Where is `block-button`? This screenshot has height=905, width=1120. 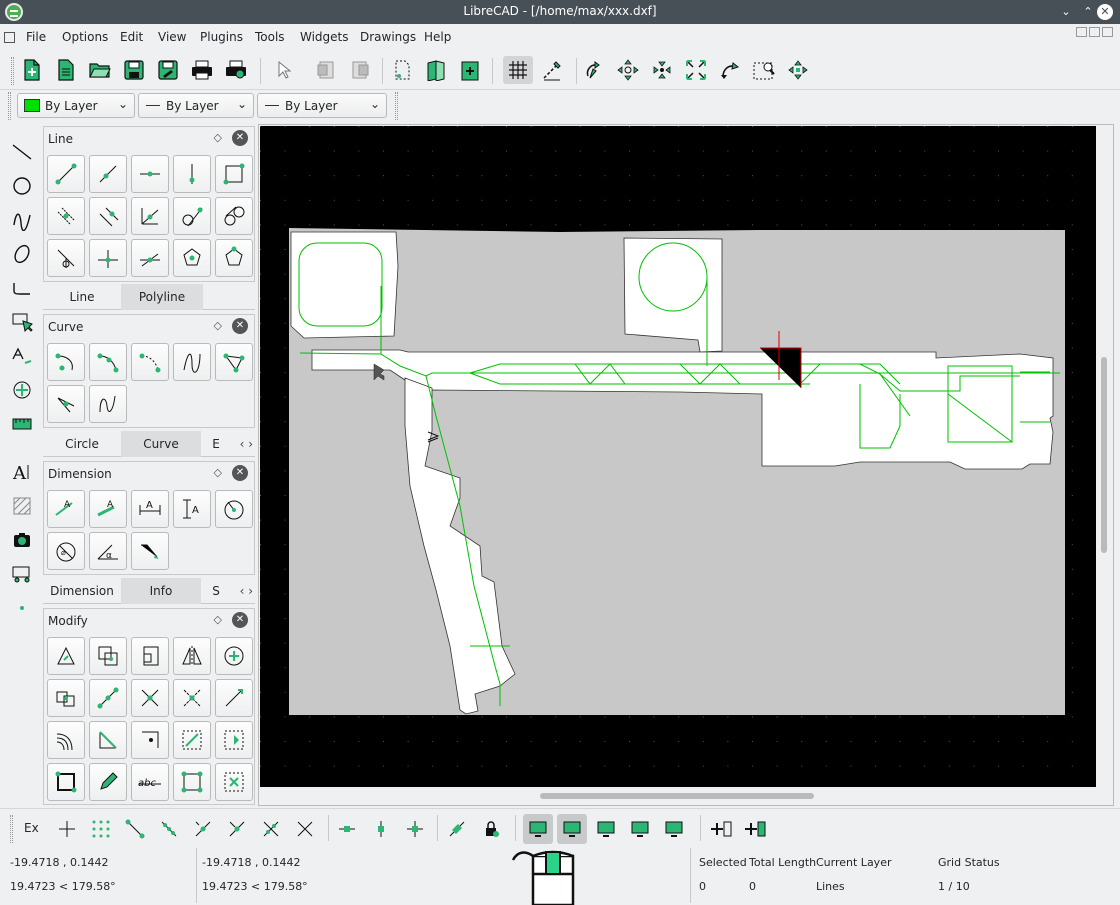
block-button is located at coordinates (22, 574).